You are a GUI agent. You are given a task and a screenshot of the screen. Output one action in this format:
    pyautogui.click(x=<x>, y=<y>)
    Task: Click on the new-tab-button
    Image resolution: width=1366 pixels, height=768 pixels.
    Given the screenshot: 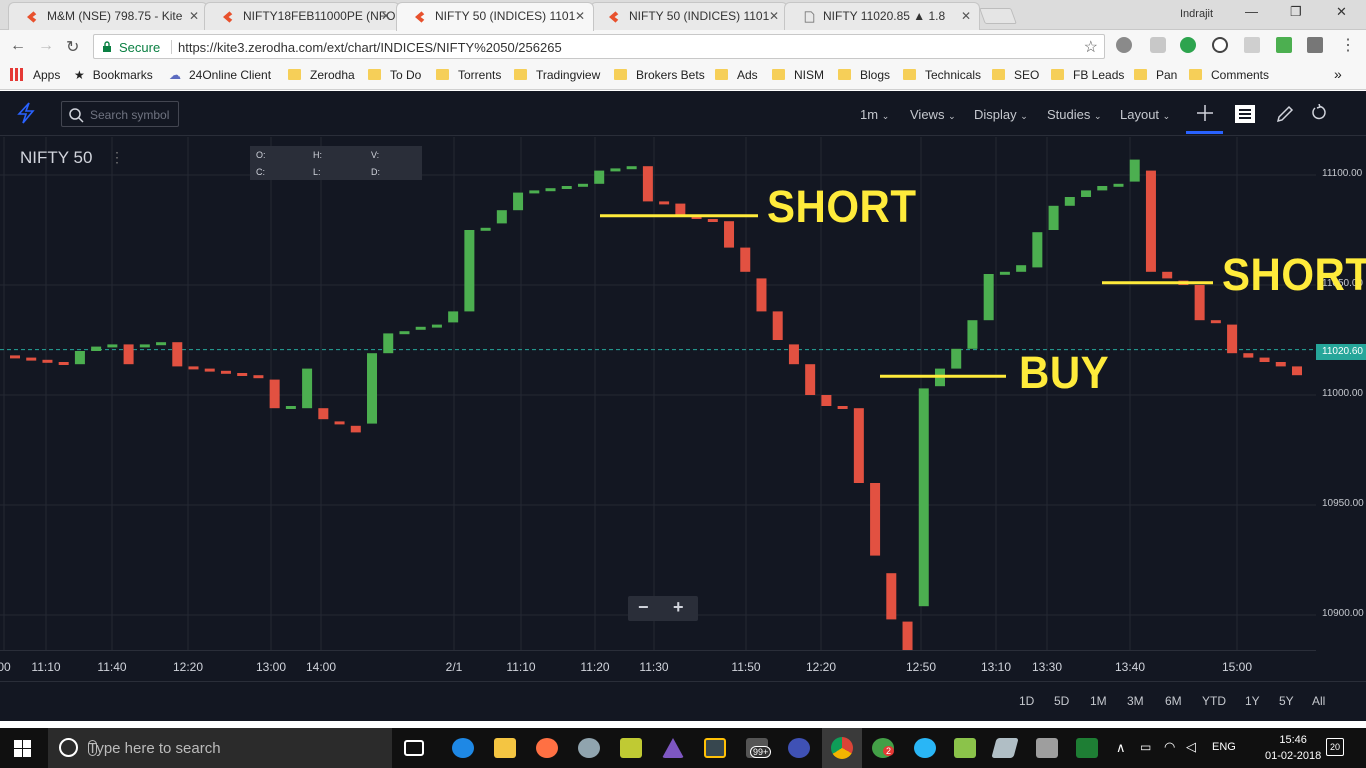 What is the action you would take?
    pyautogui.click(x=998, y=16)
    